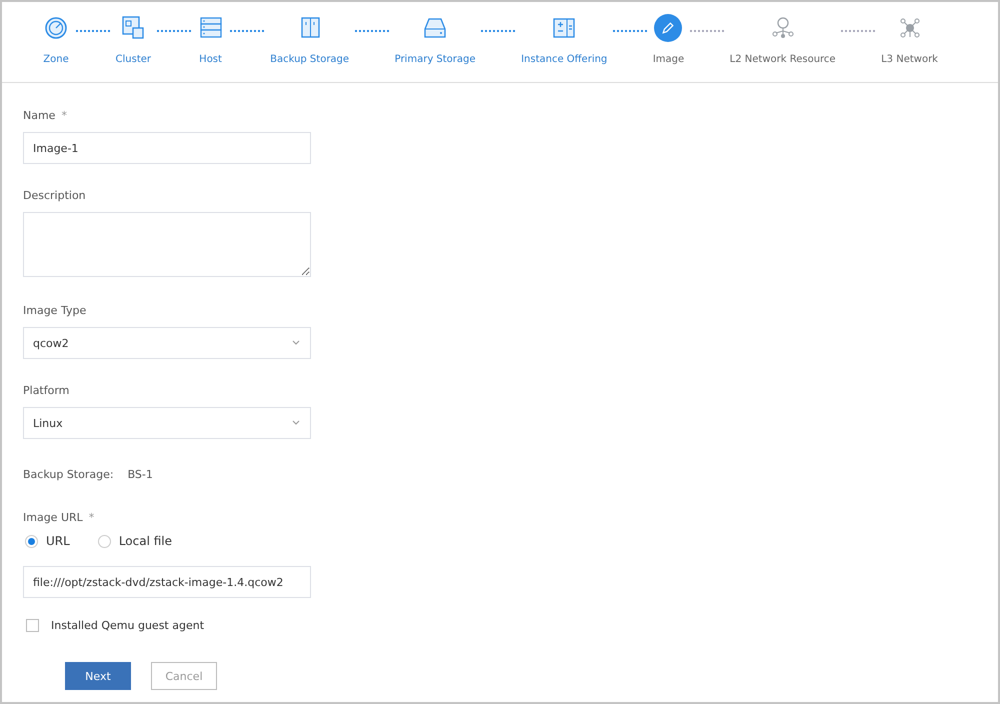 The image size is (1000, 704). What do you see at coordinates (98, 676) in the screenshot?
I see `next-button: Next` at bounding box center [98, 676].